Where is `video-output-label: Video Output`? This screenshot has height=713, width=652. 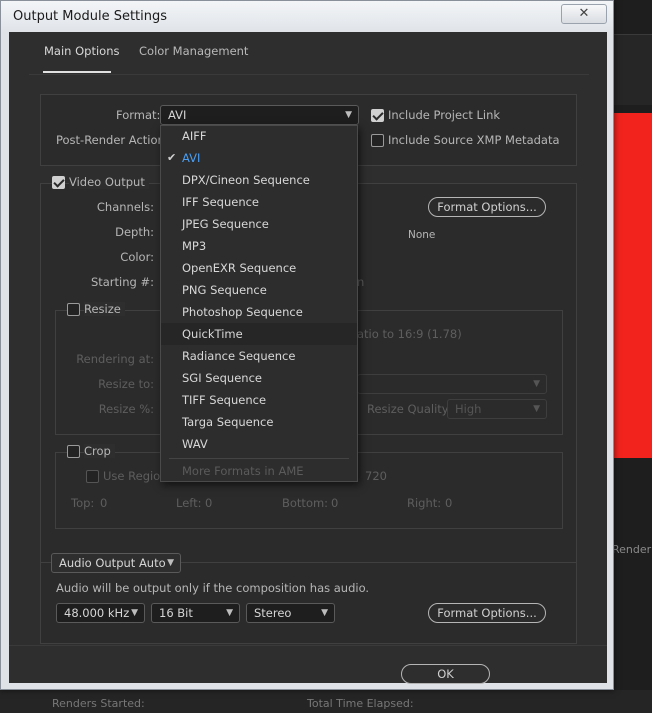
video-output-label: Video Output is located at coordinates (109, 182).